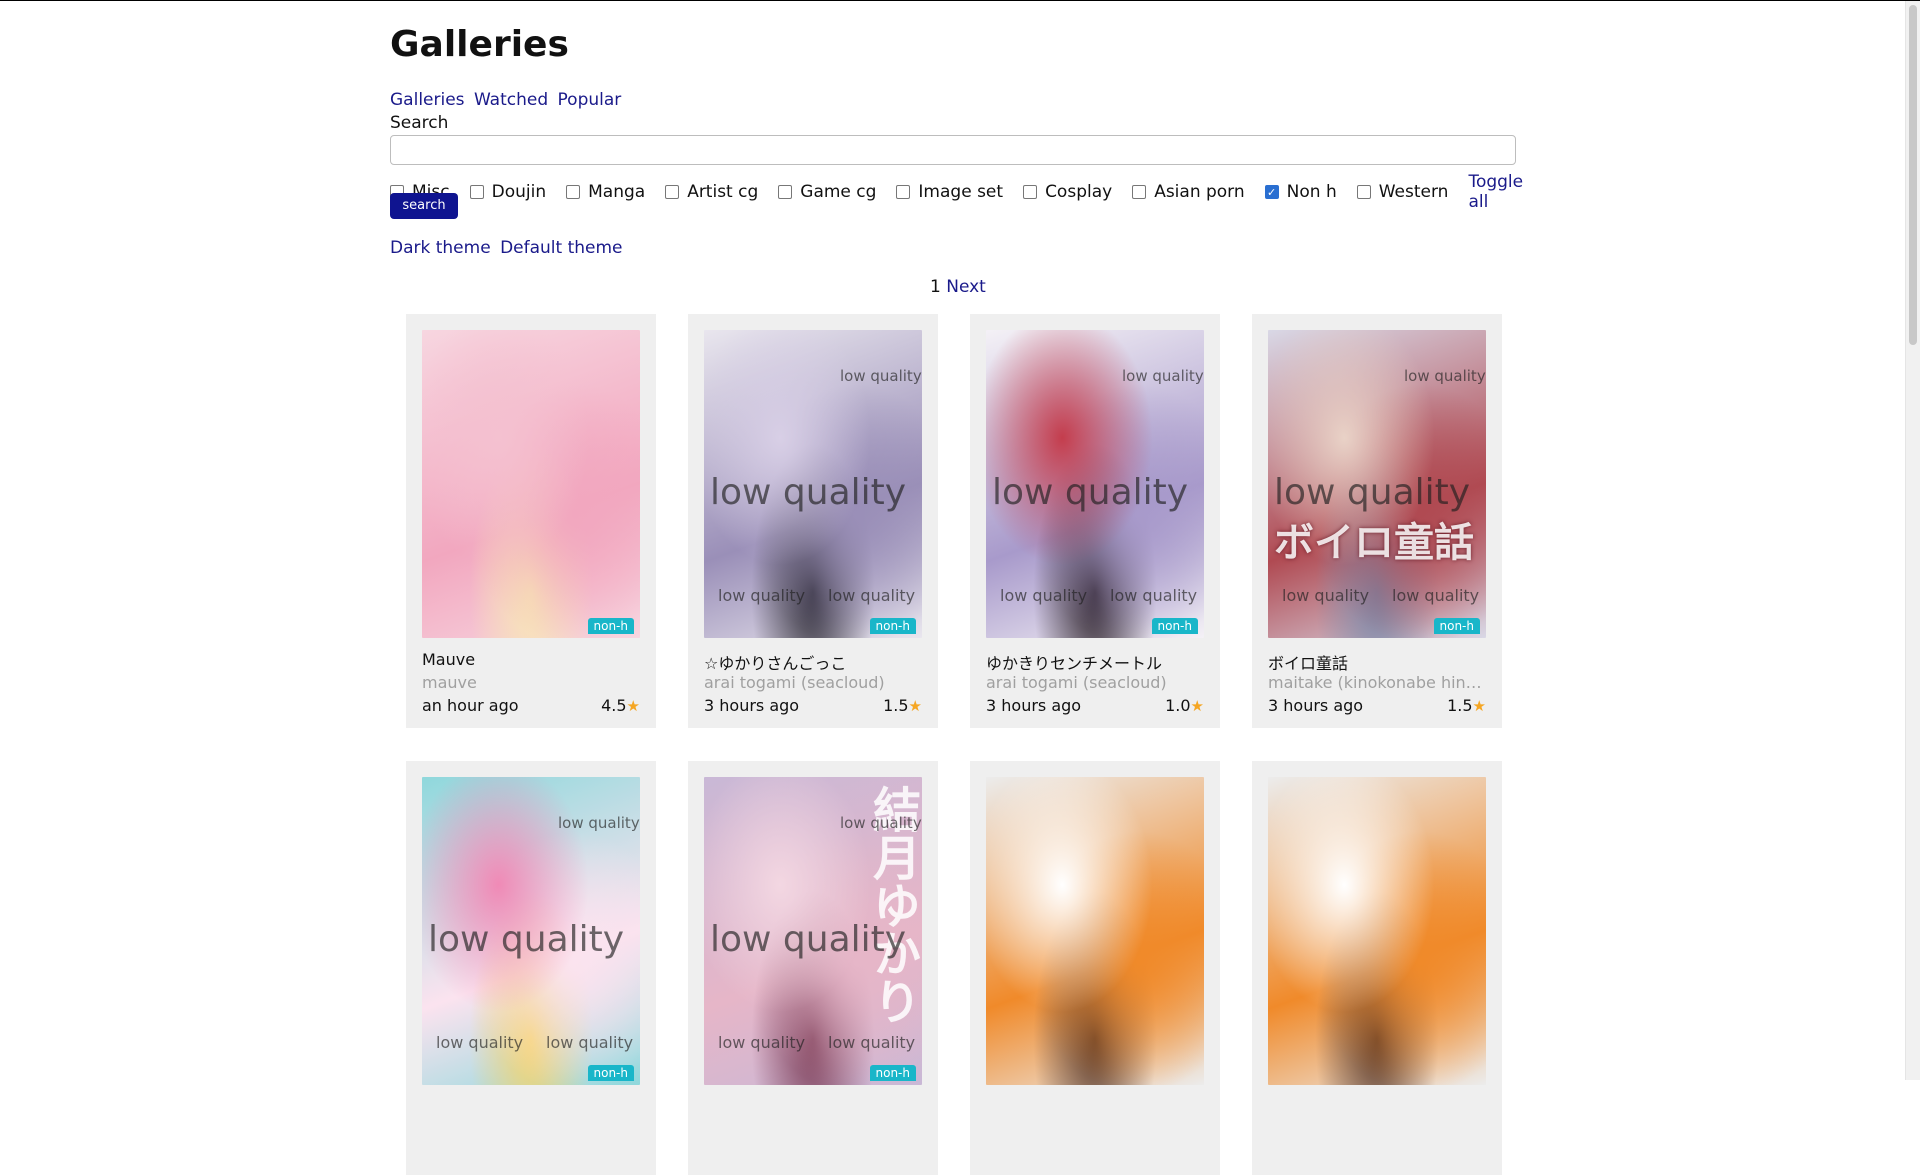 This screenshot has height=1175, width=1920. What do you see at coordinates (1079, 192) in the screenshot?
I see `filter-label: Cosplay` at bounding box center [1079, 192].